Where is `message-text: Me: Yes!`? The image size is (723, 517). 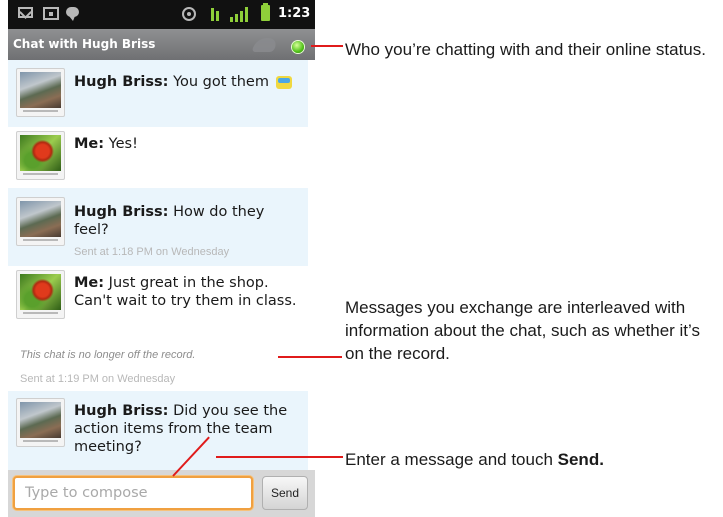 message-text: Me: Yes! is located at coordinates (189, 144).